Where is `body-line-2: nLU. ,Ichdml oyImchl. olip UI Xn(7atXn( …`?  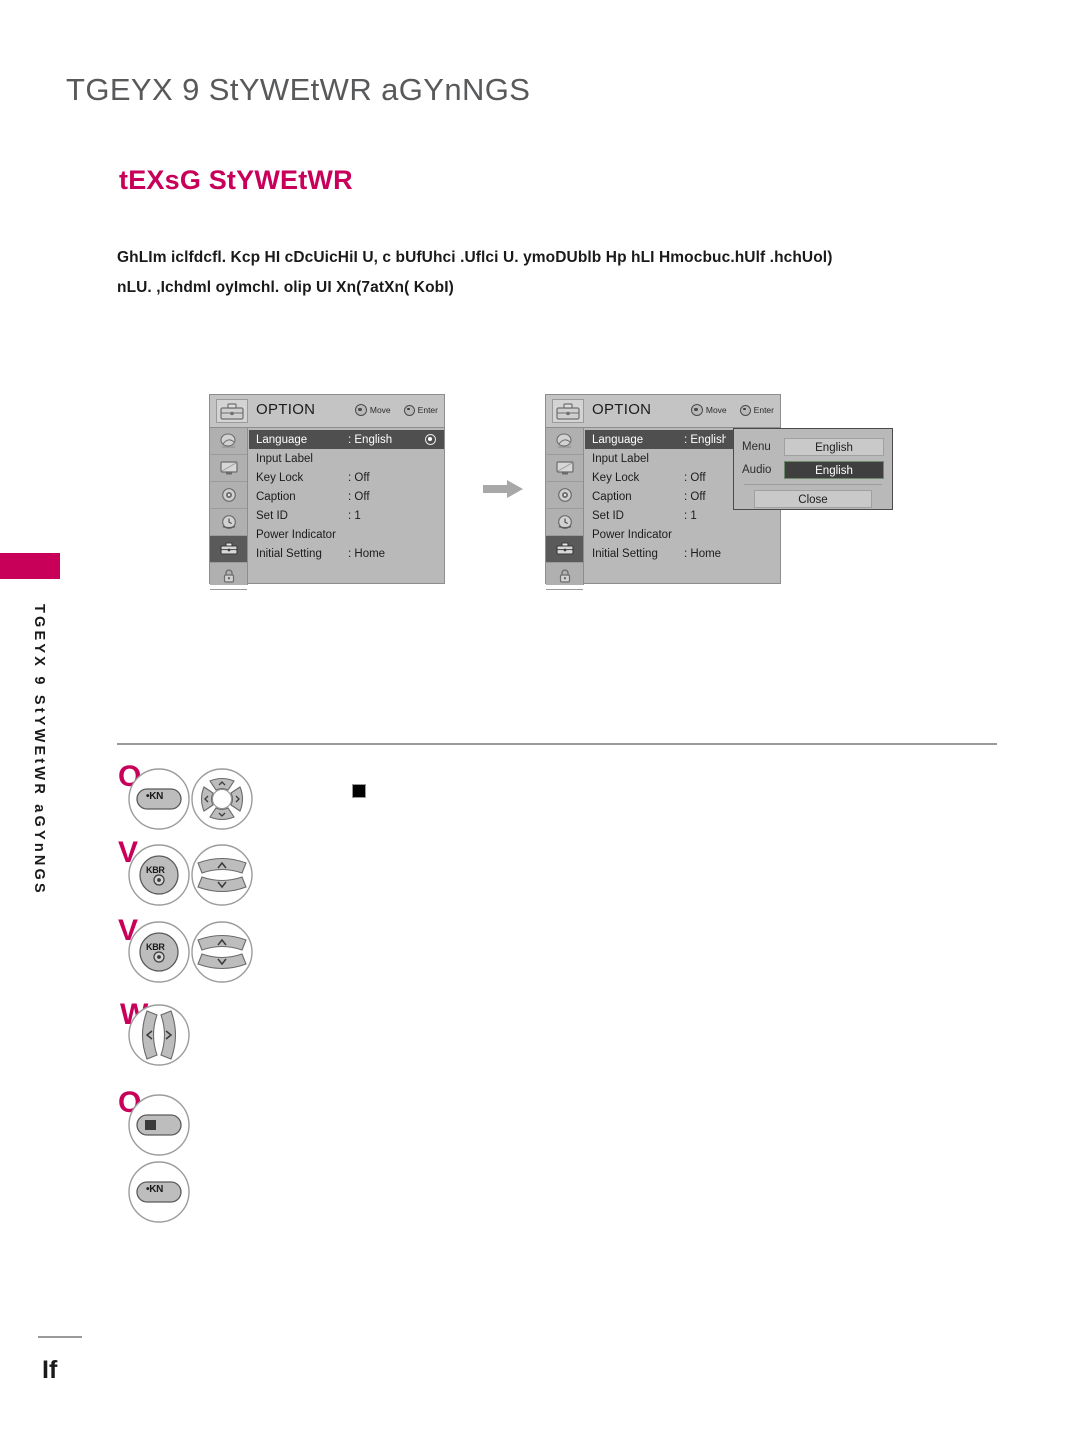
body-line-2: nLU. ,Ichdml oyImchl. olip UI Xn(7atXn( … is located at coordinates (285, 287).